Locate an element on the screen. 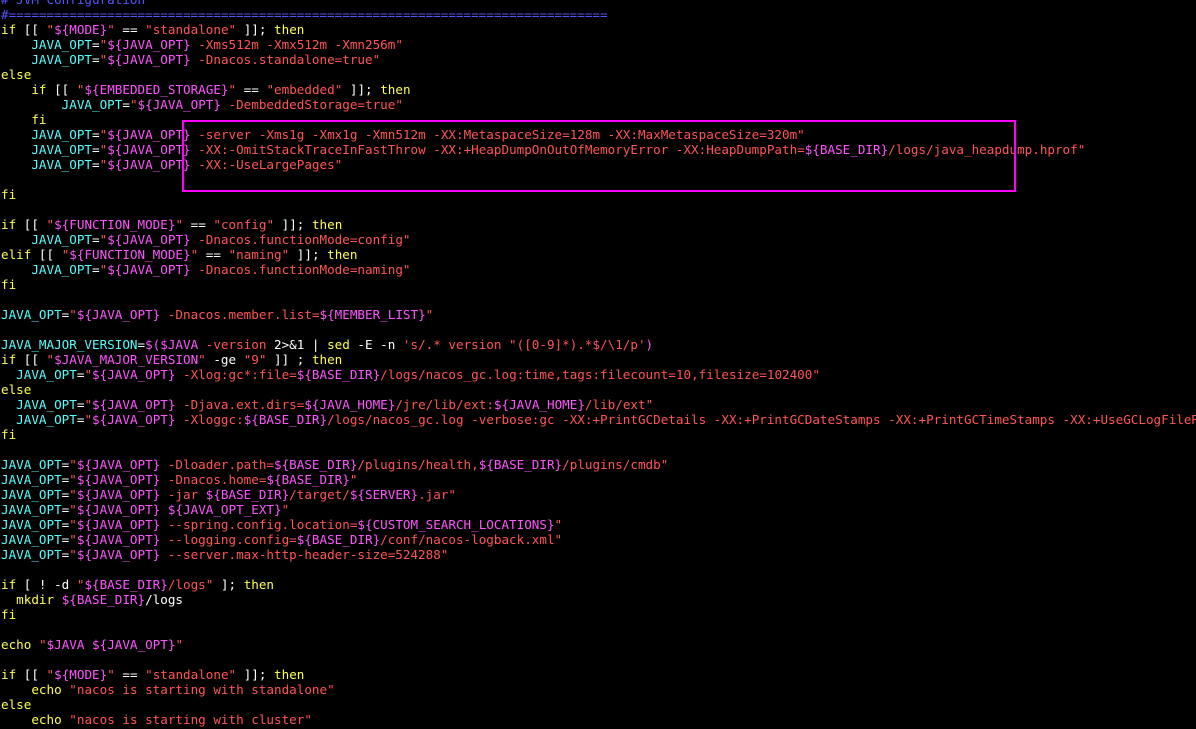 Image resolution: width=1196 pixels, height=729 pixels. comment-token: # JVM Configuration is located at coordinates (73, 3).